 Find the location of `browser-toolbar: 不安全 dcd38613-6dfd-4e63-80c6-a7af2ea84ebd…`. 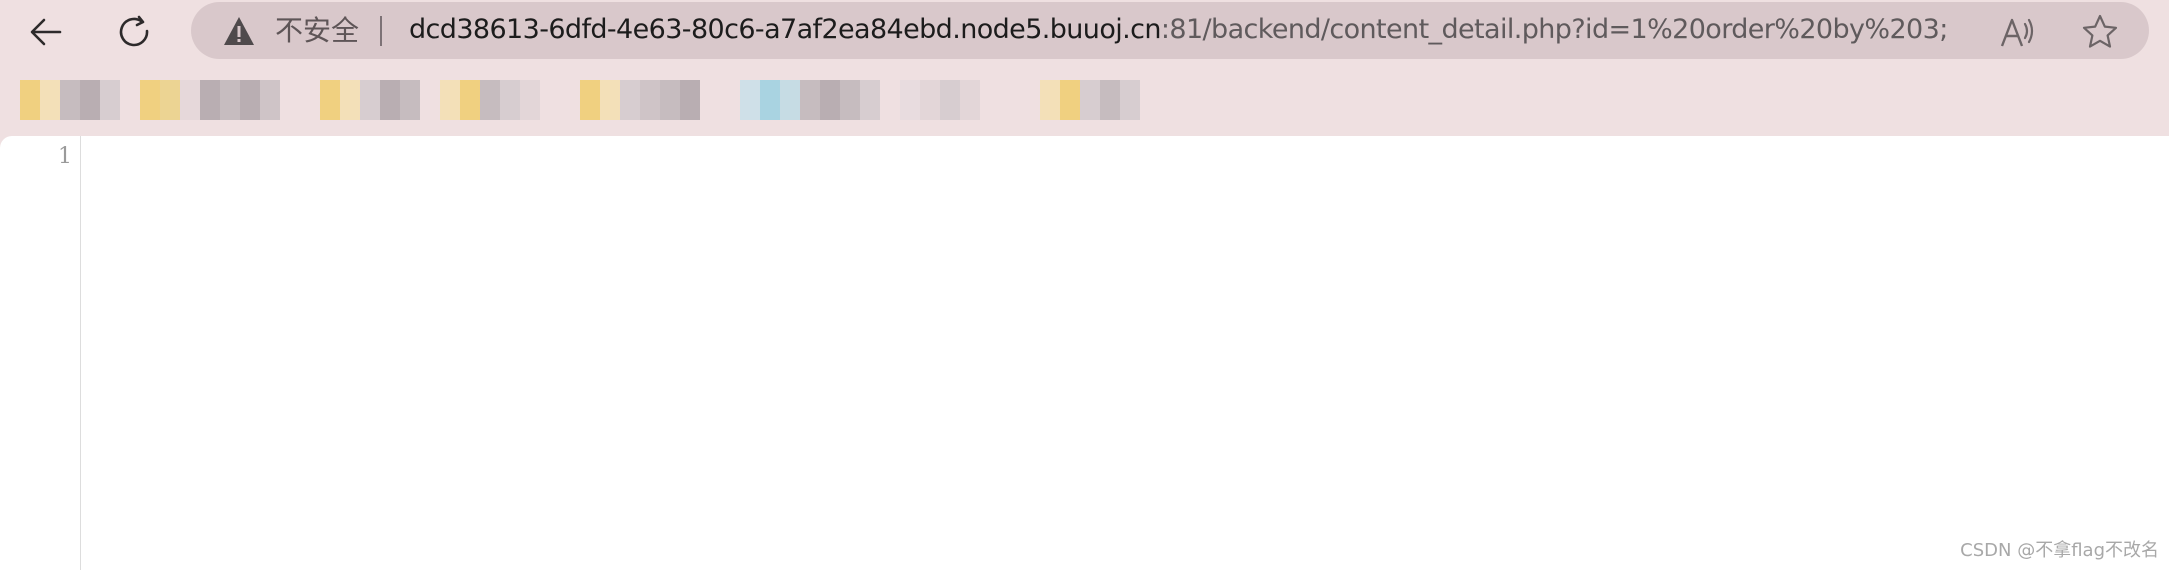

browser-toolbar: 不安全 dcd38613-6dfd-4e63-80c6-a7af2ea84ebd… is located at coordinates (1084, 32).